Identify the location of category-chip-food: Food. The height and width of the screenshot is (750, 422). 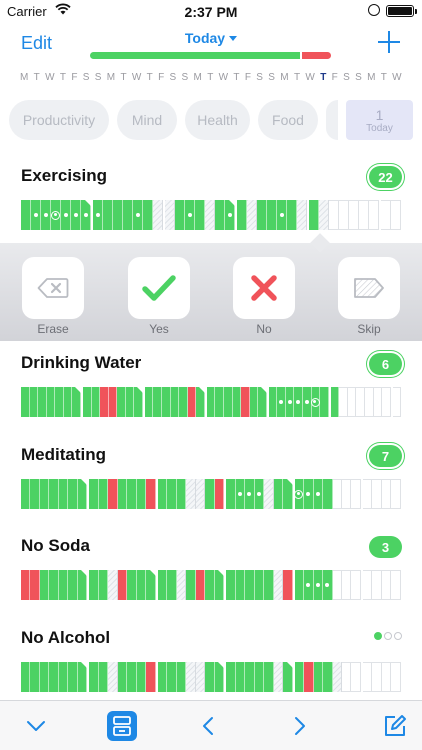
(288, 120).